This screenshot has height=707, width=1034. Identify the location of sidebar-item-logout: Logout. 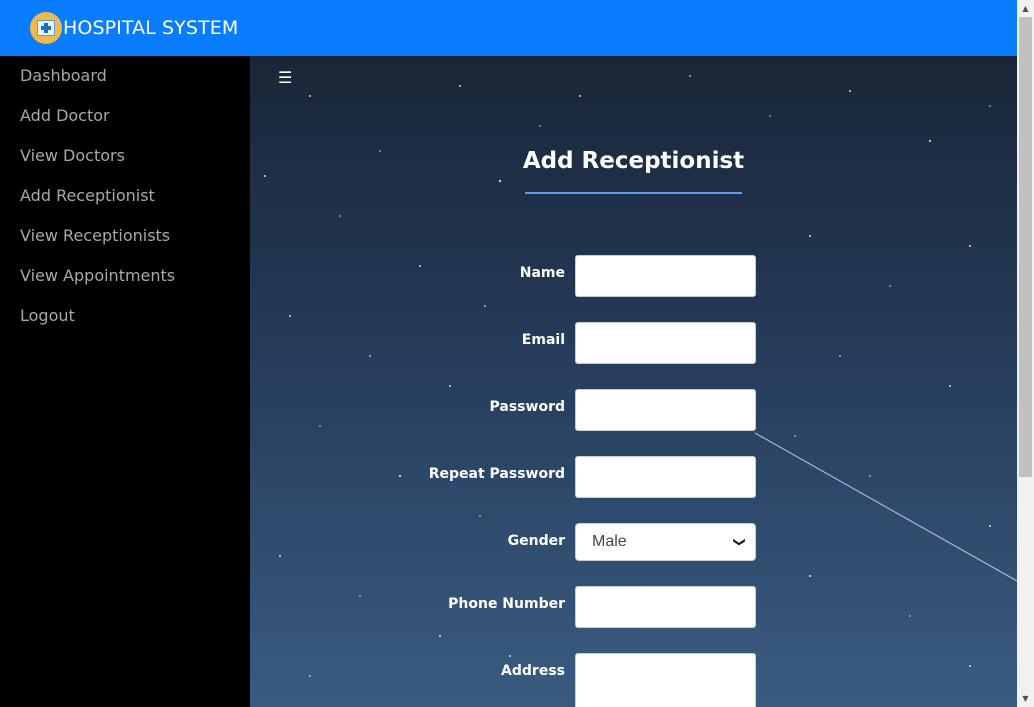
(125, 322).